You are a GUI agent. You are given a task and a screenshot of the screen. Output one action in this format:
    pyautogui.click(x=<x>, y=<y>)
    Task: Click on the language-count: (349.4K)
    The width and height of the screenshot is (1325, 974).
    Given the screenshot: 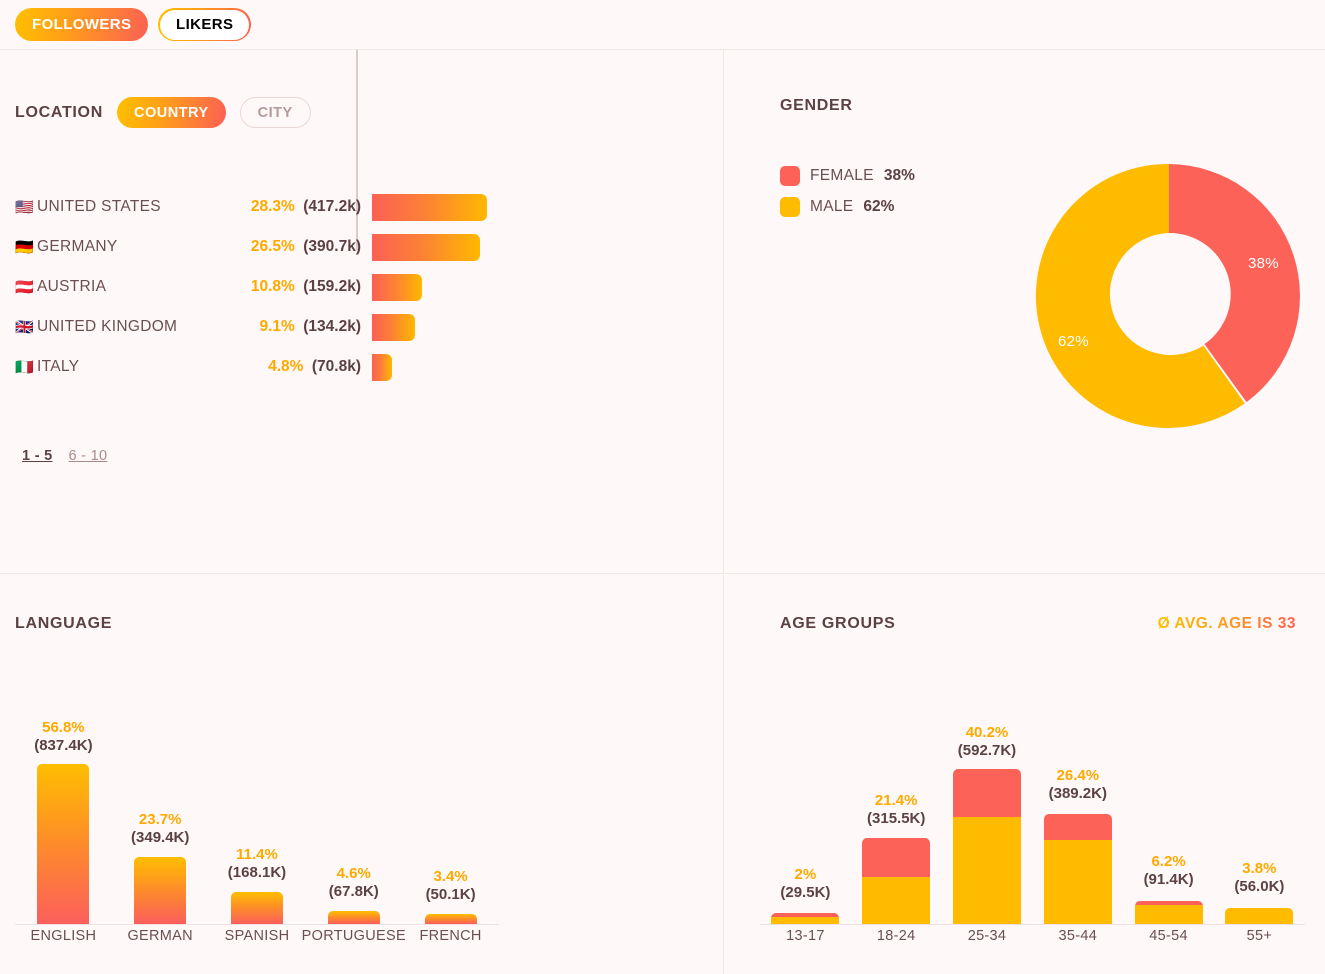 What is the action you would take?
    pyautogui.click(x=160, y=838)
    